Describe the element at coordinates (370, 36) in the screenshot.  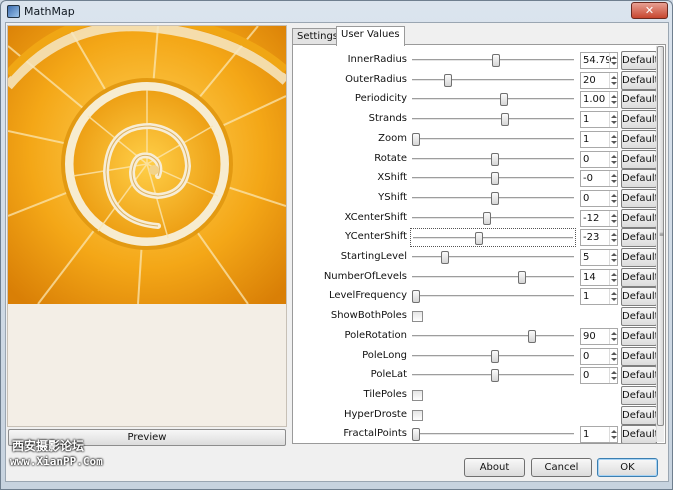
I see `tab-user-values: User Values` at that location.